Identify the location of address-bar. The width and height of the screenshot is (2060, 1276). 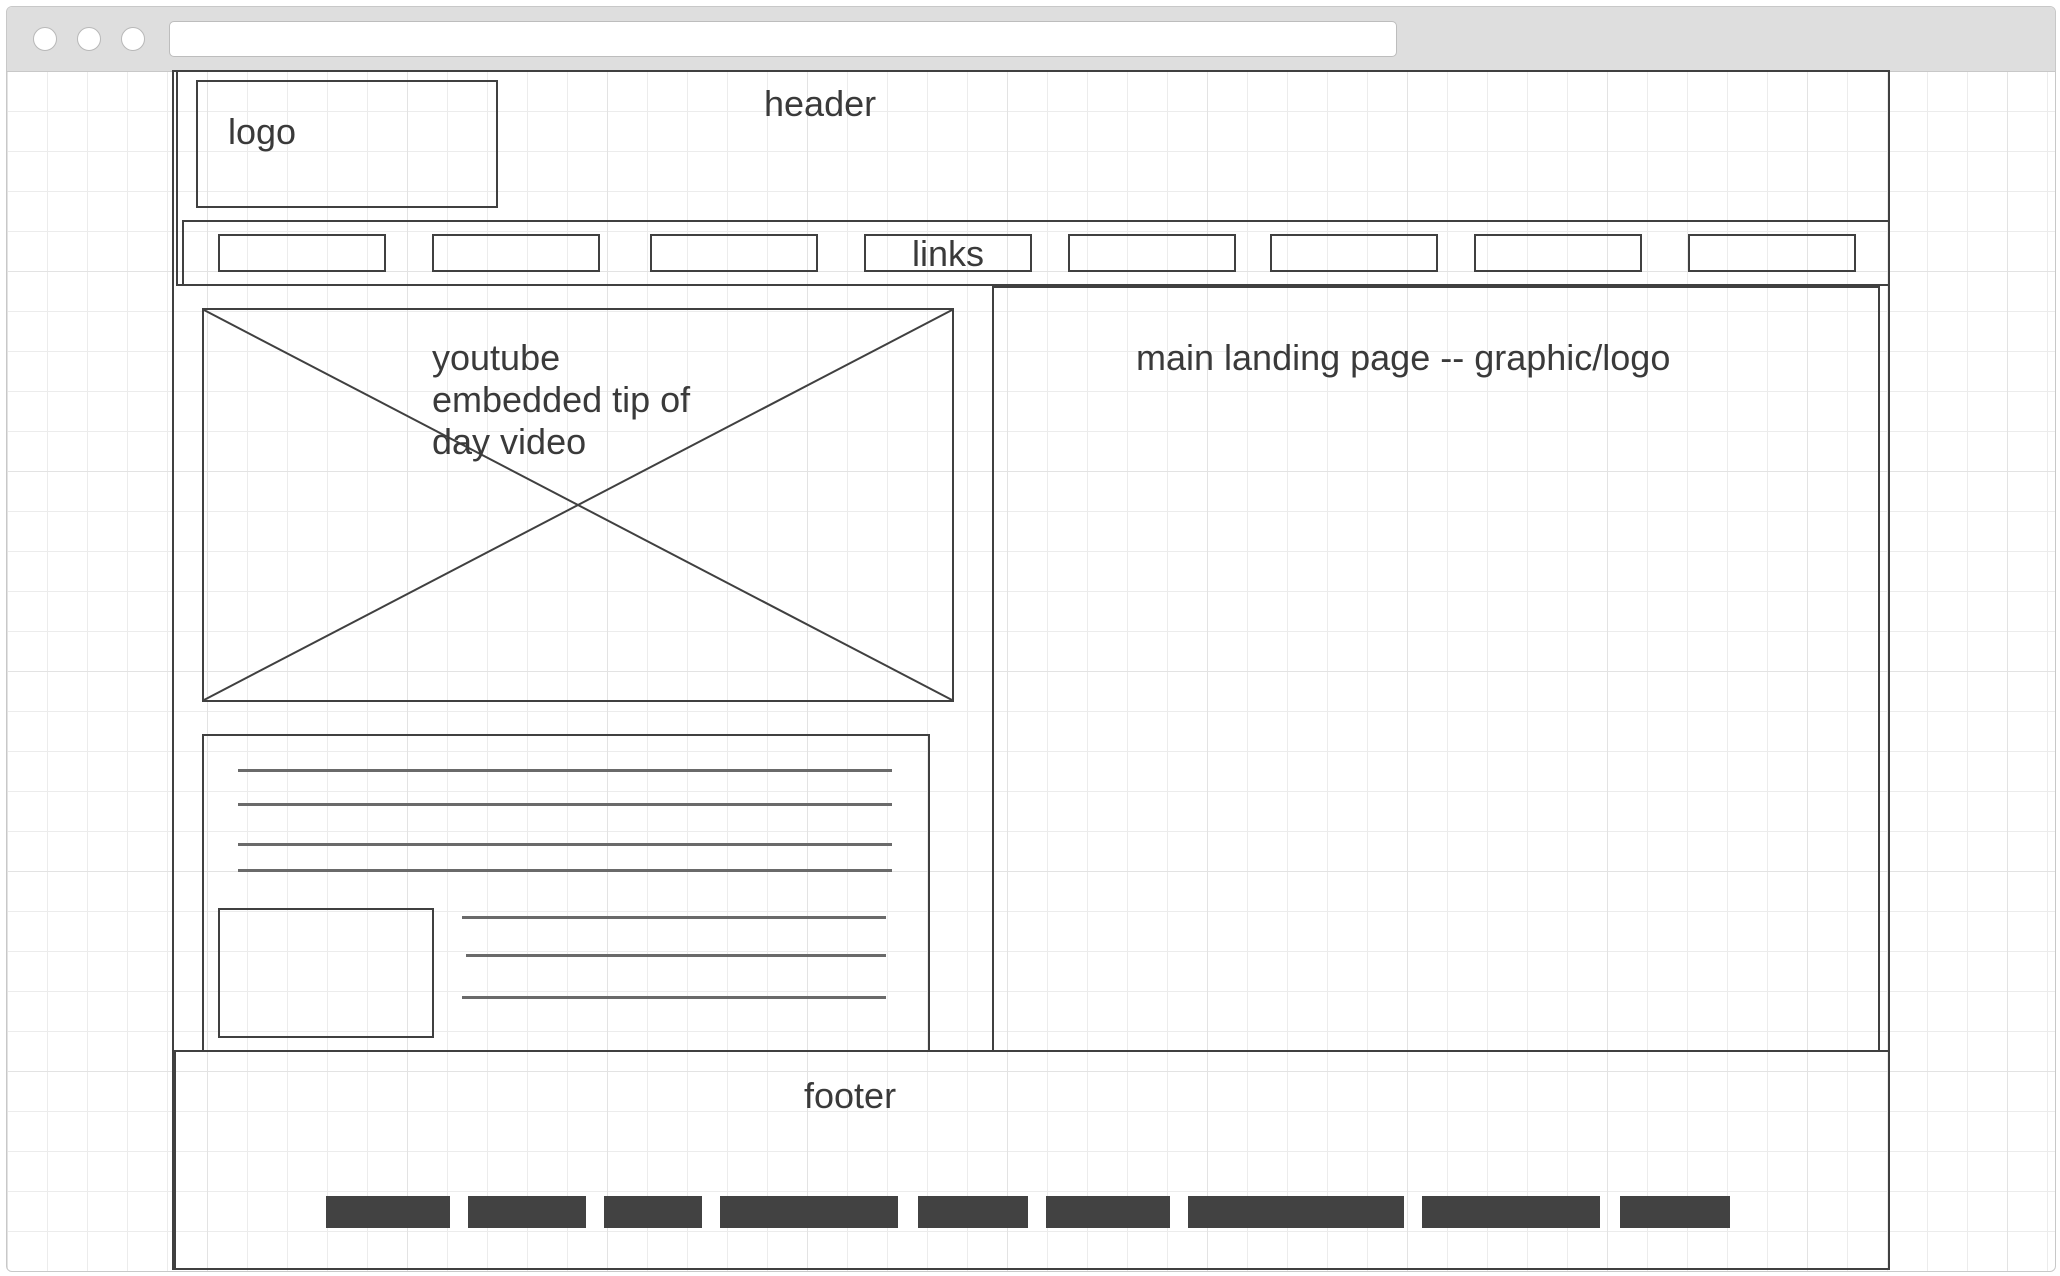
(783, 39).